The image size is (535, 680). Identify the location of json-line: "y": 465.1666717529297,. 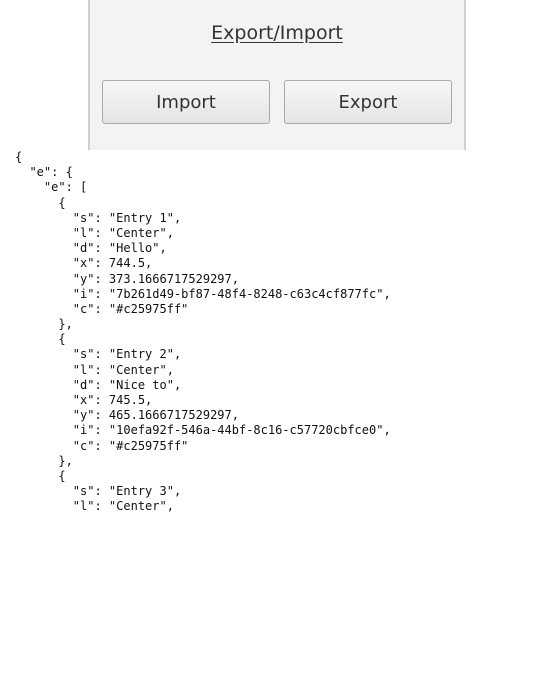
(127, 415).